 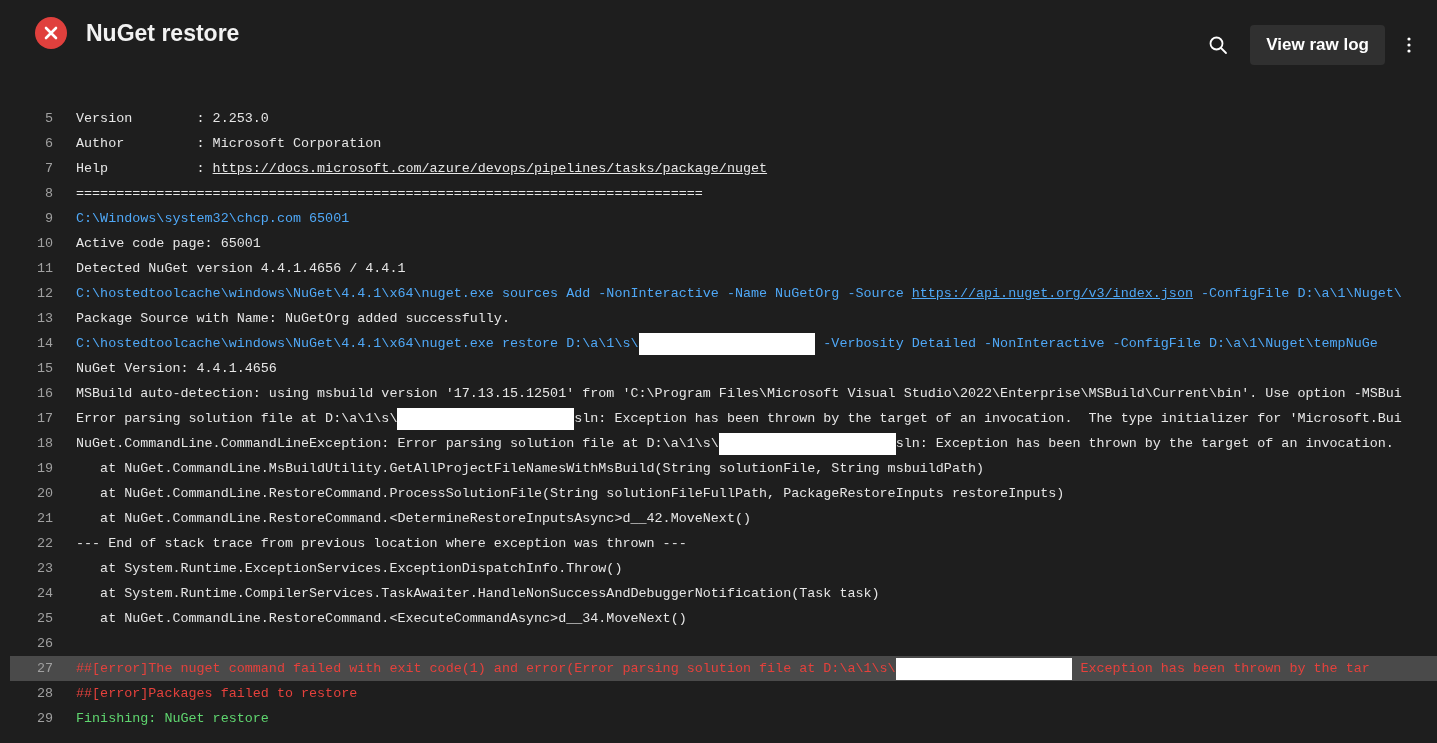 What do you see at coordinates (44, 293) in the screenshot?
I see `line-number: 12` at bounding box center [44, 293].